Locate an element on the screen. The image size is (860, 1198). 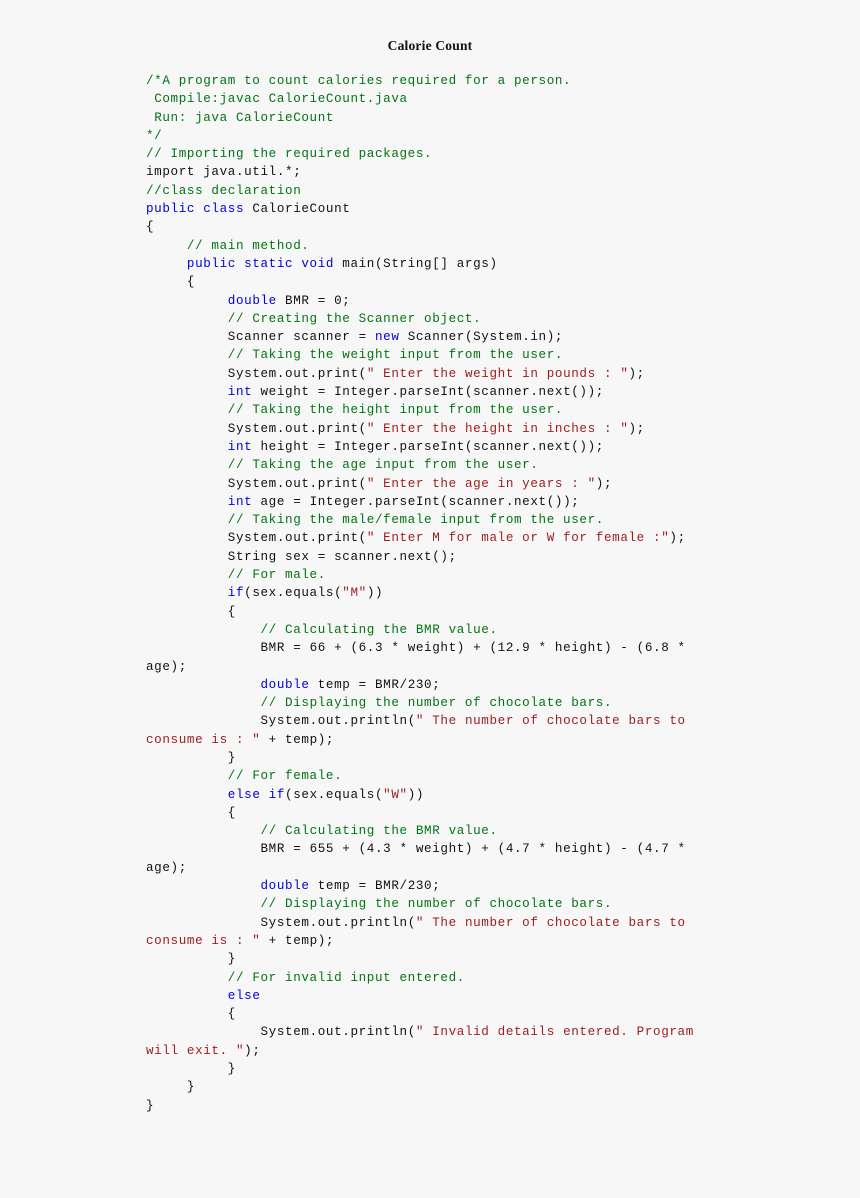
code-token-cm: // main method. is located at coordinates (228, 245).